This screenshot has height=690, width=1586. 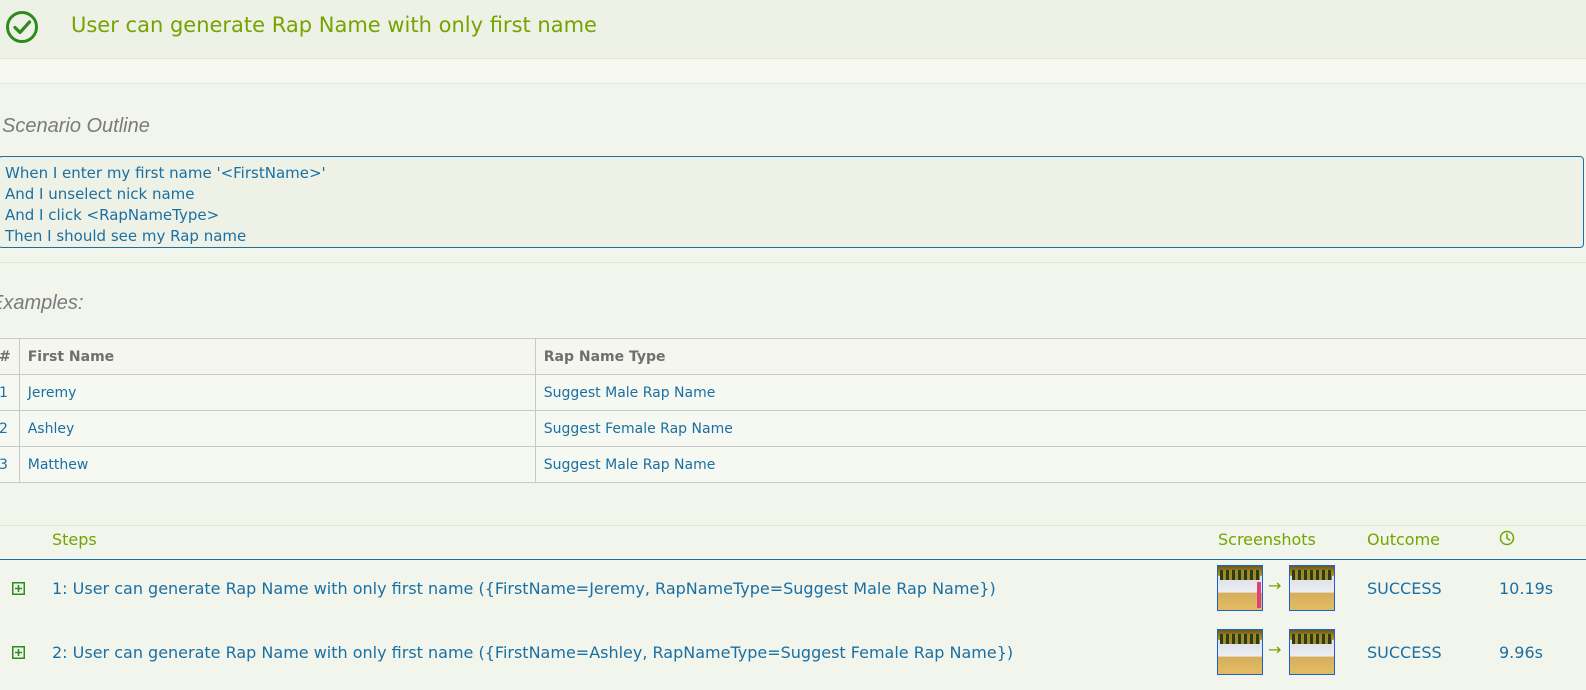 I want to click on screenshots-column-header: Screenshots, so click(x=1267, y=539).